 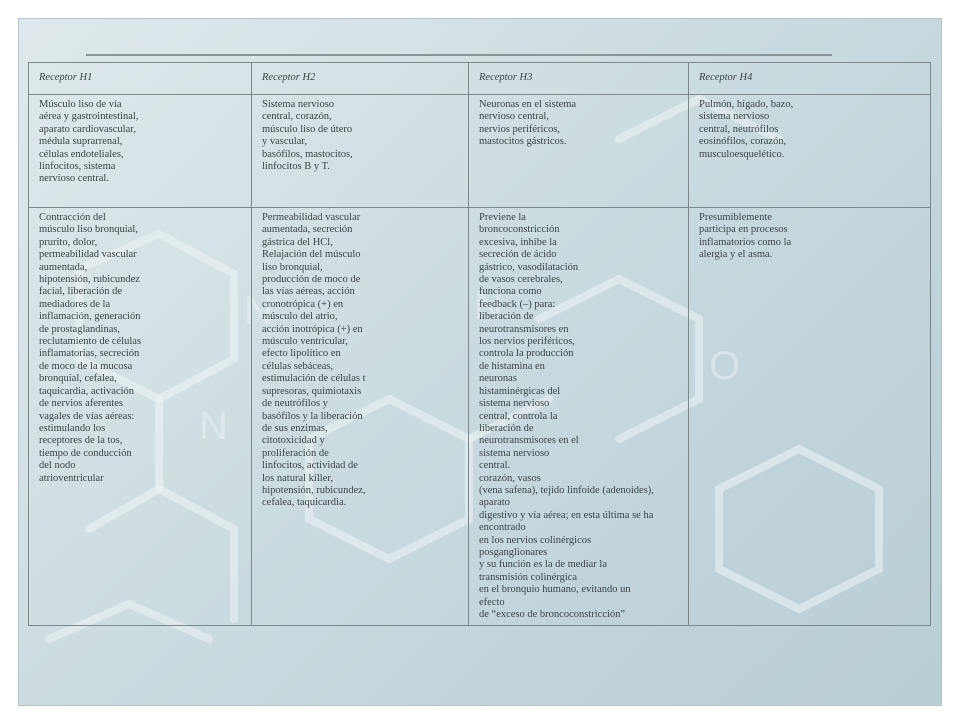 What do you see at coordinates (297, 242) in the screenshot?
I see `cell-text-line: gástrica del HCl,` at bounding box center [297, 242].